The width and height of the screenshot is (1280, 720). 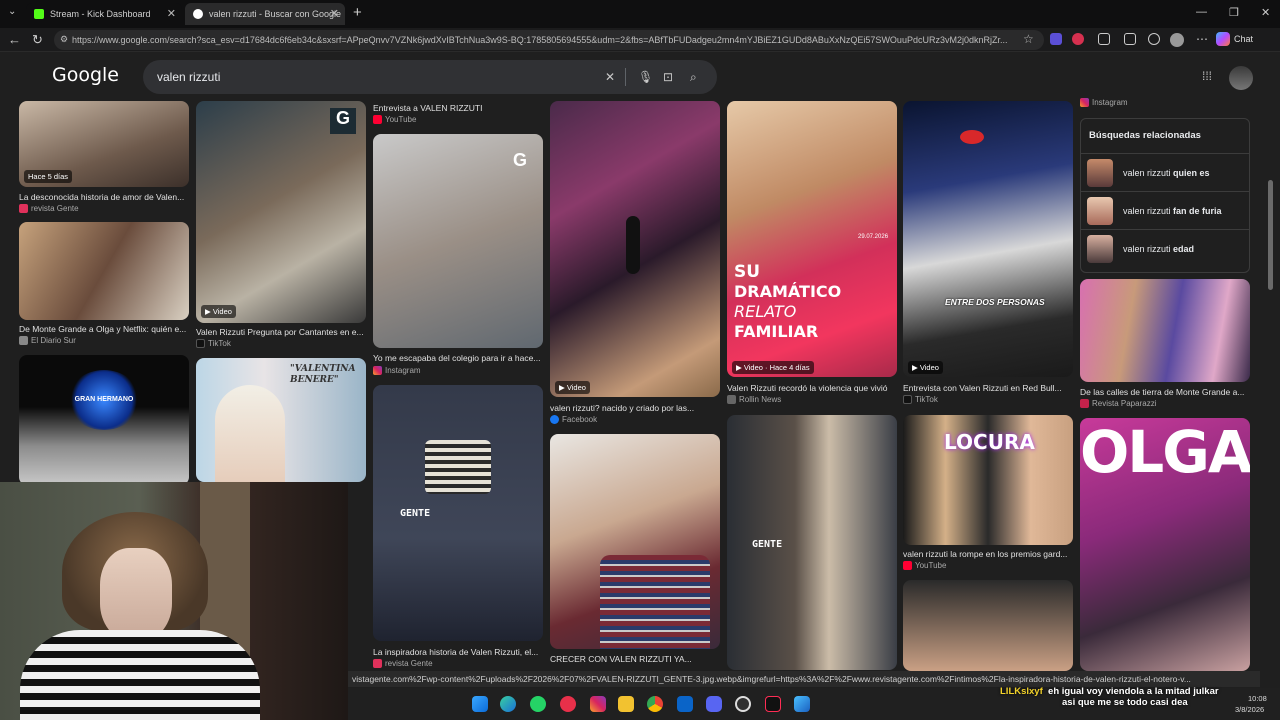 I want to click on back-icon: ←, so click(x=14, y=39).